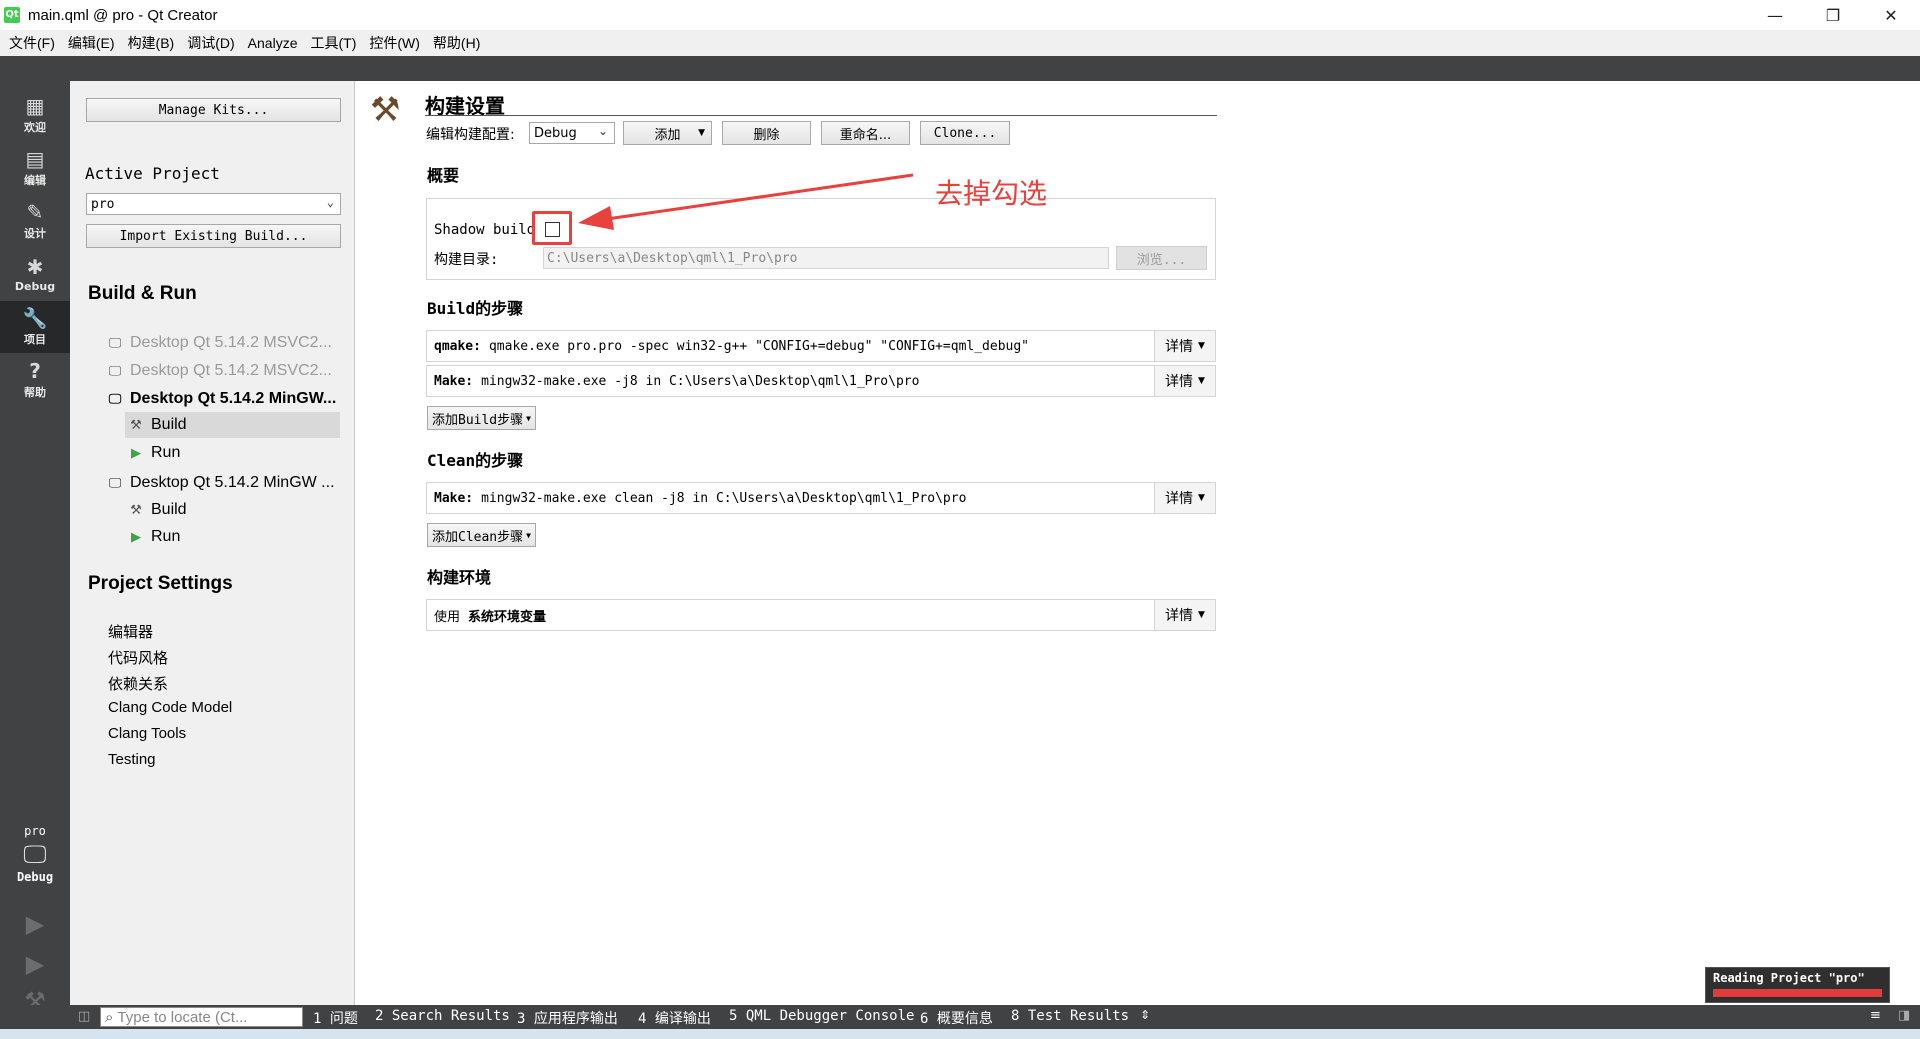 Image resolution: width=1920 pixels, height=1039 pixels. I want to click on build-config-value: Debug, so click(555, 133).